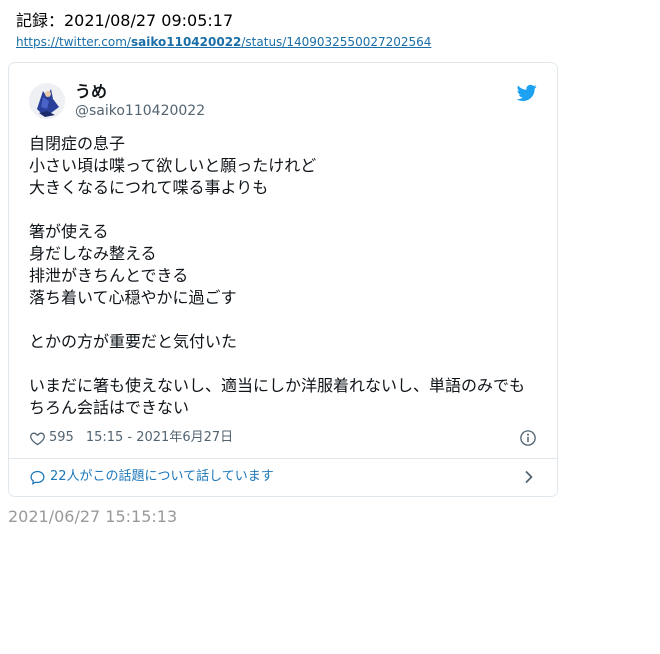  What do you see at coordinates (37, 477) in the screenshot?
I see `speech-bubble-icon` at bounding box center [37, 477].